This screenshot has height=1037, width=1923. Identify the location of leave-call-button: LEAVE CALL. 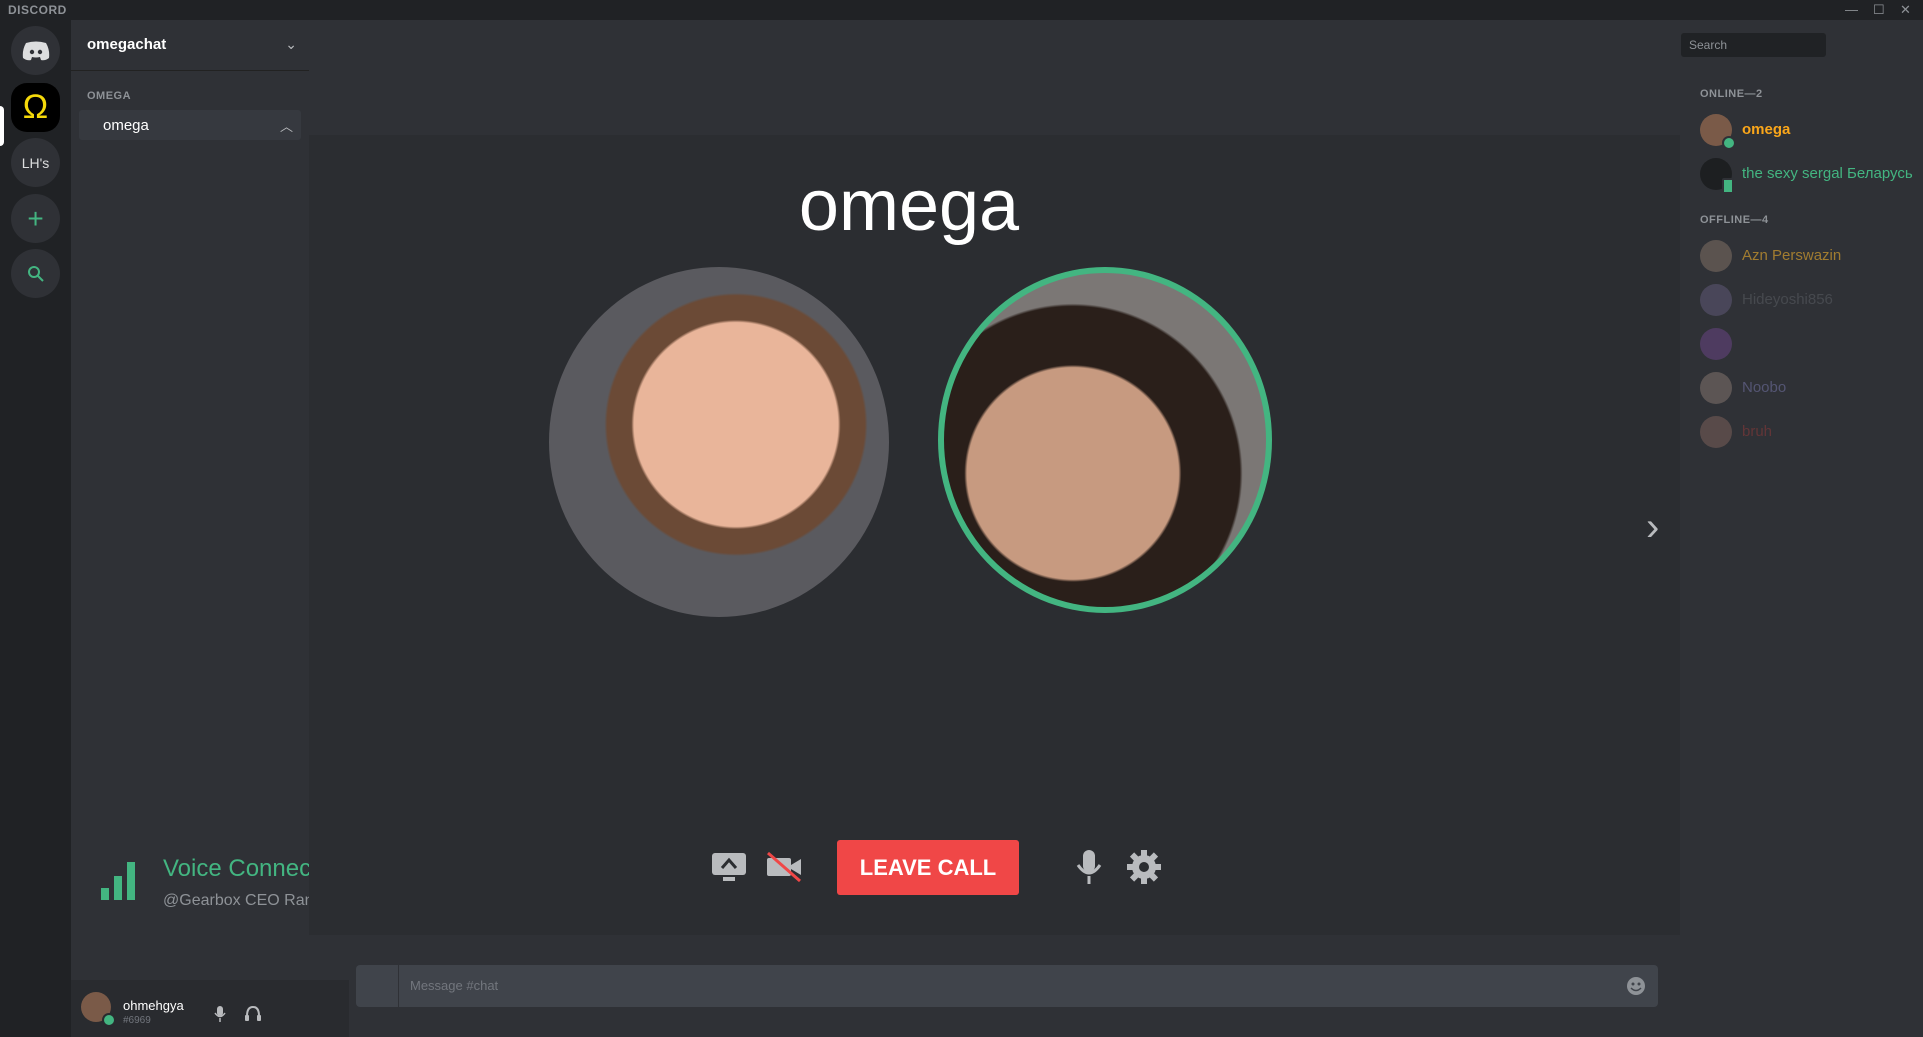
(928, 867).